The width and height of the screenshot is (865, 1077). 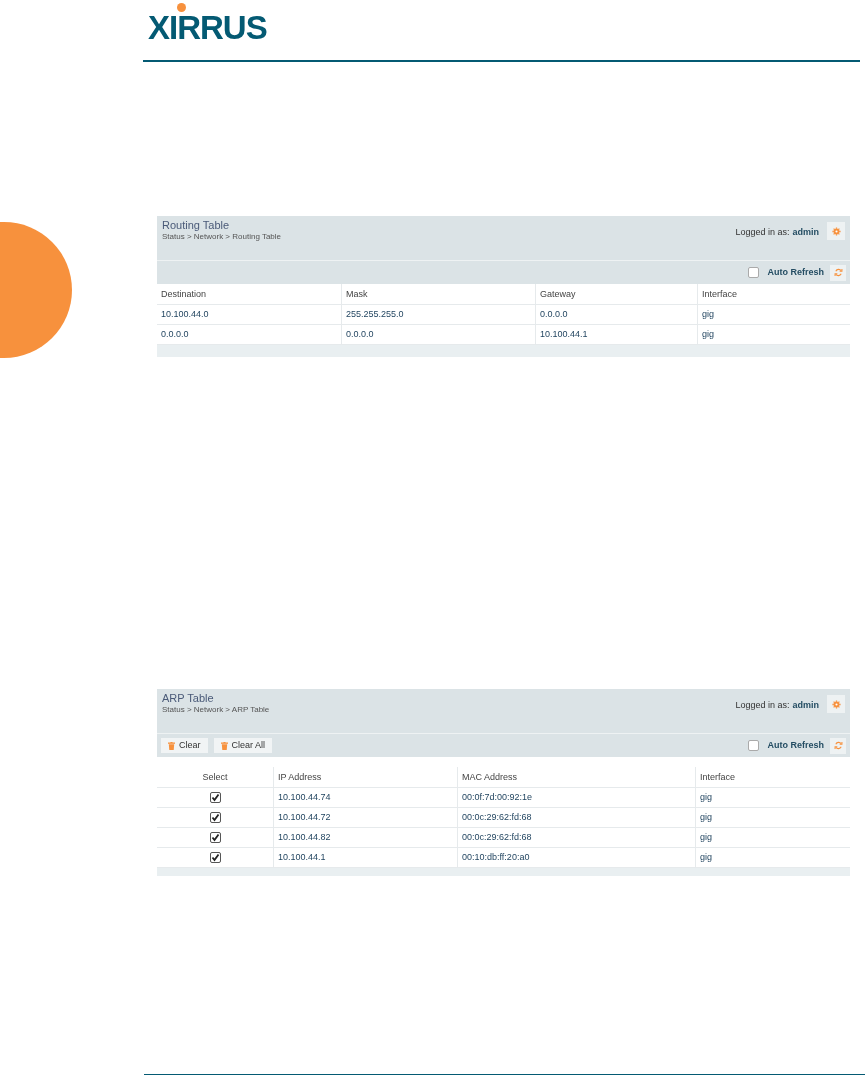 I want to click on table-cell-text: 0.0.0.0, so click(x=175, y=334).